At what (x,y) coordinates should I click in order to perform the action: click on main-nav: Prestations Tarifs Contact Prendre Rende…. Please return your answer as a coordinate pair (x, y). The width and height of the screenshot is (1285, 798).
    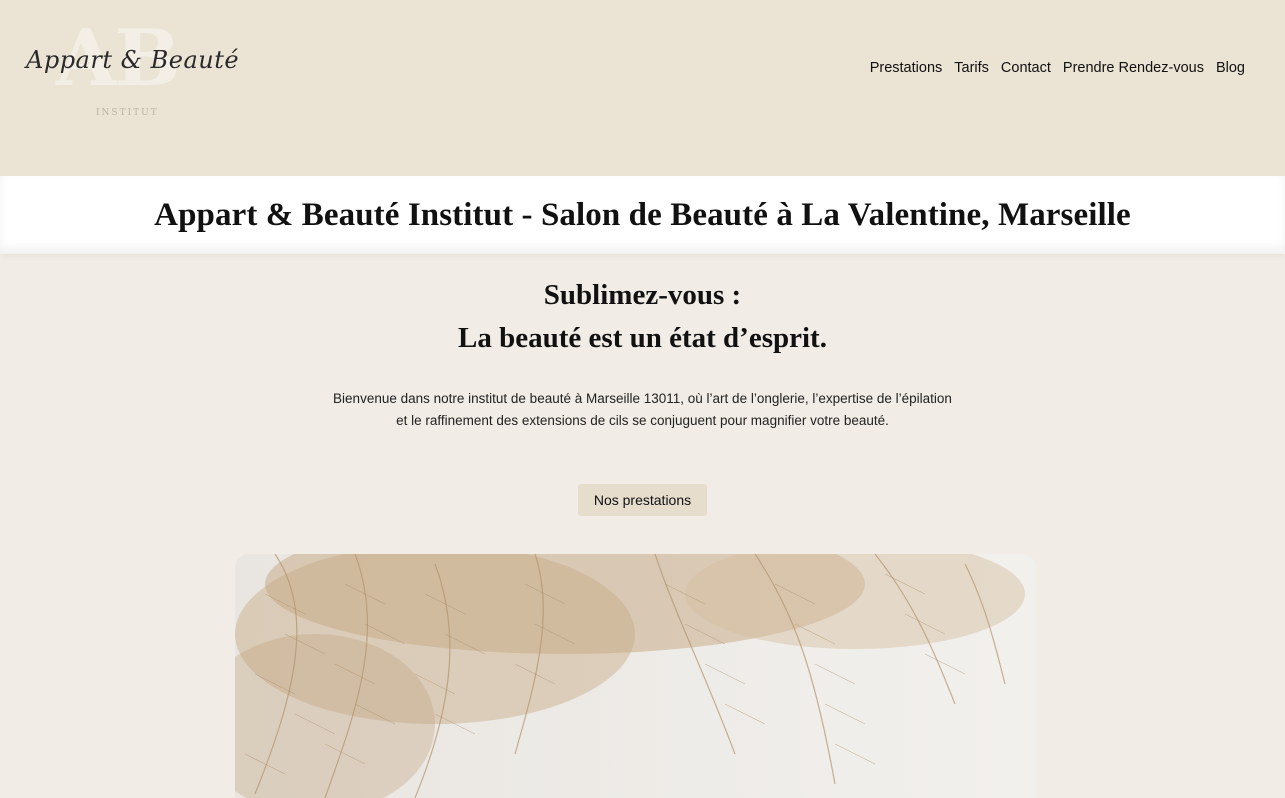
    Looking at the image, I should click on (1057, 68).